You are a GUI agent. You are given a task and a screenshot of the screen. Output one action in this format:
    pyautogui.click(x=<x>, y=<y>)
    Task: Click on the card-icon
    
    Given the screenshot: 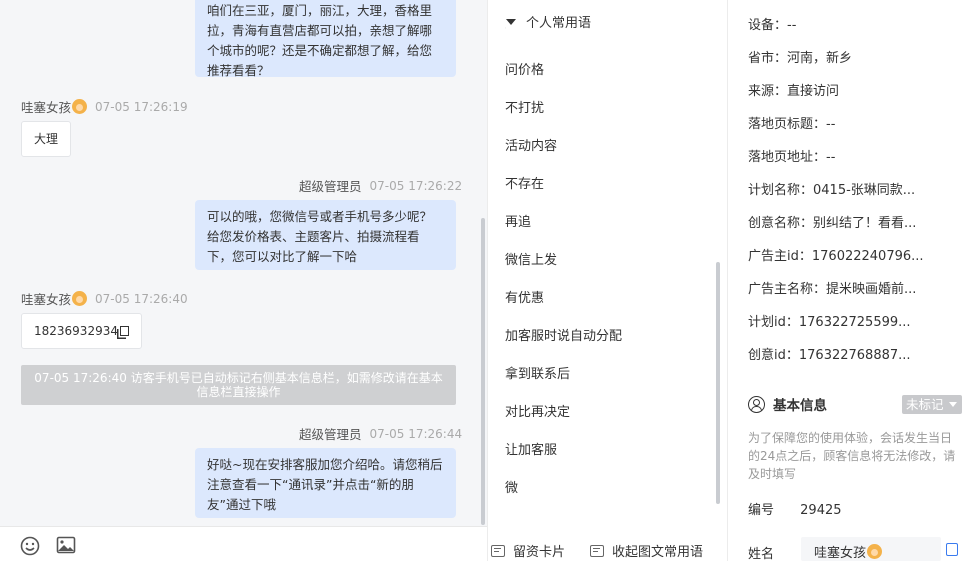 What is the action you would take?
    pyautogui.click(x=498, y=550)
    